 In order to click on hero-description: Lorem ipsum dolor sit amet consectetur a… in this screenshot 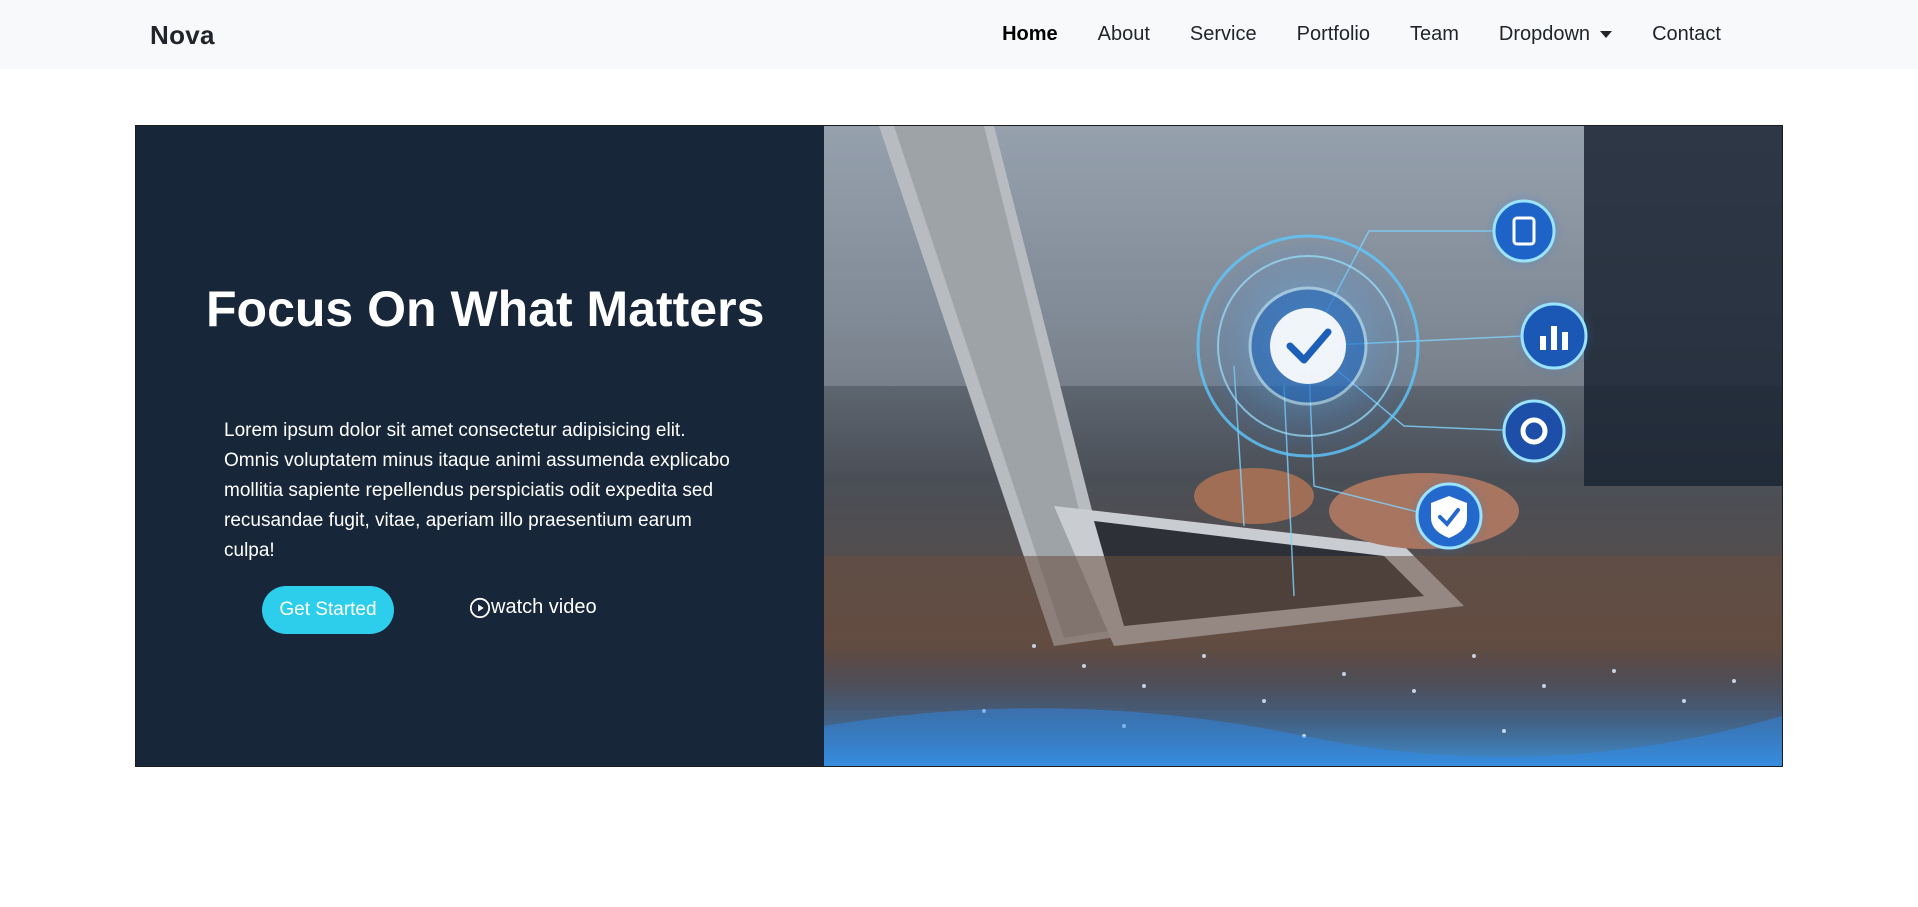, I will do `click(477, 490)`.